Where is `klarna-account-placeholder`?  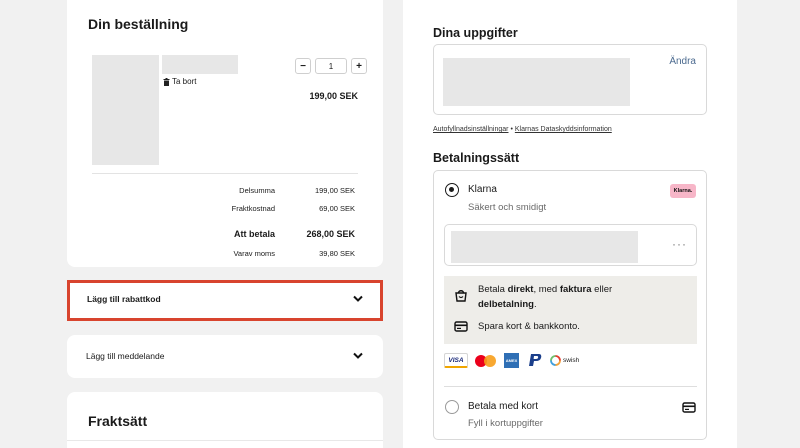
klarna-account-placeholder is located at coordinates (544, 247).